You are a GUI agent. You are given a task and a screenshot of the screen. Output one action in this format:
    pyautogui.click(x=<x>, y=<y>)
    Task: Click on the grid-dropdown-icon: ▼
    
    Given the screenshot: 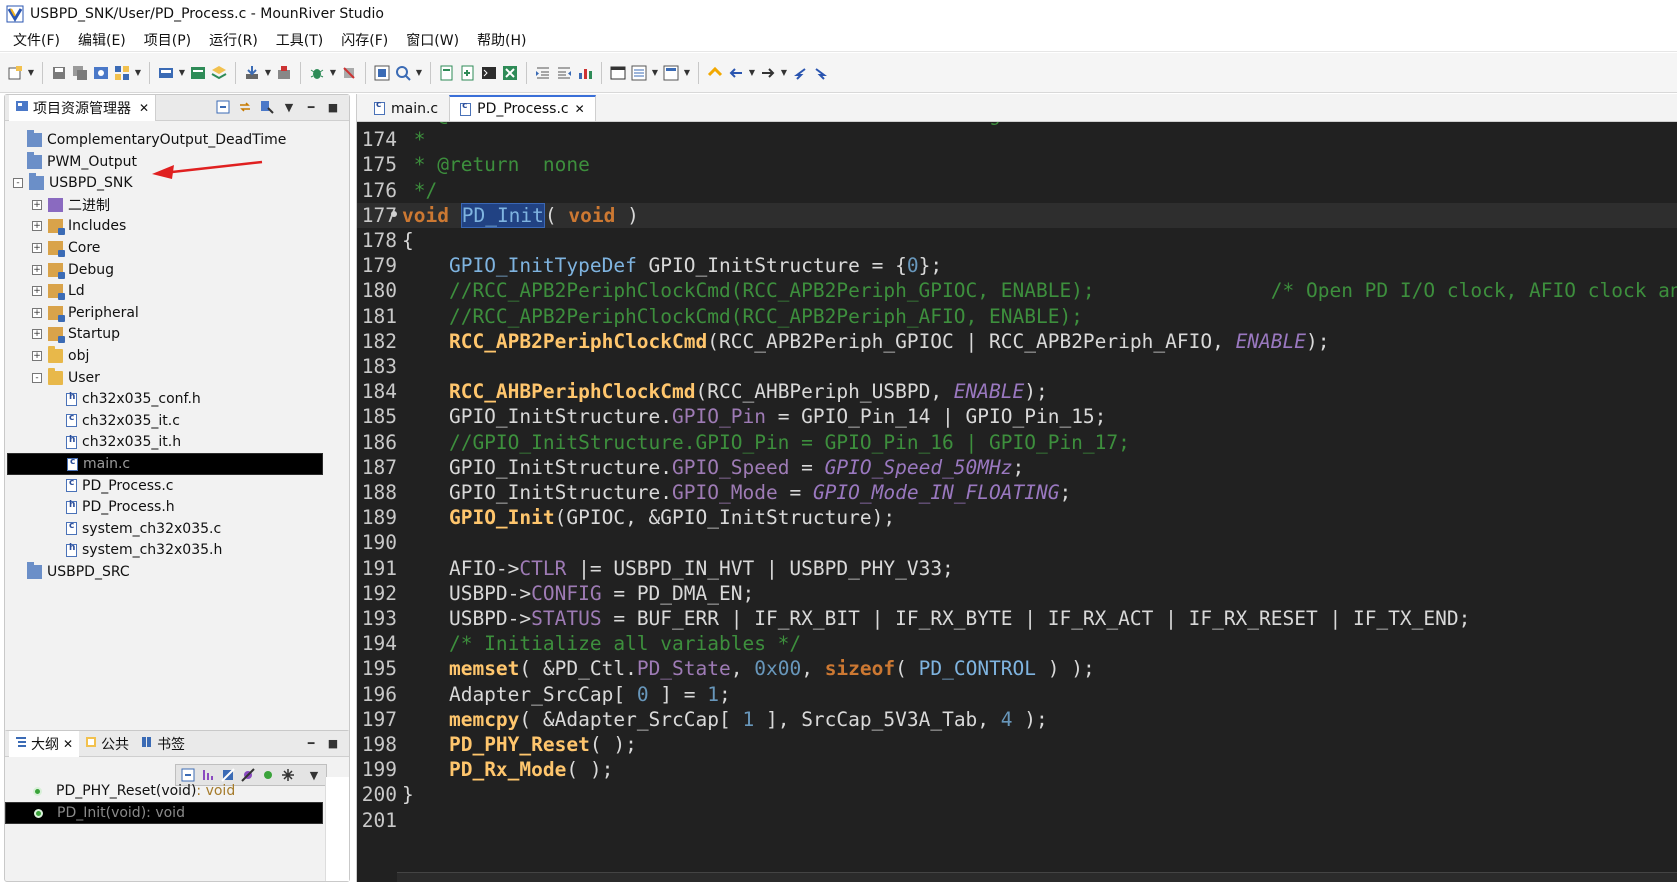 What is the action you would take?
    pyautogui.click(x=138, y=73)
    